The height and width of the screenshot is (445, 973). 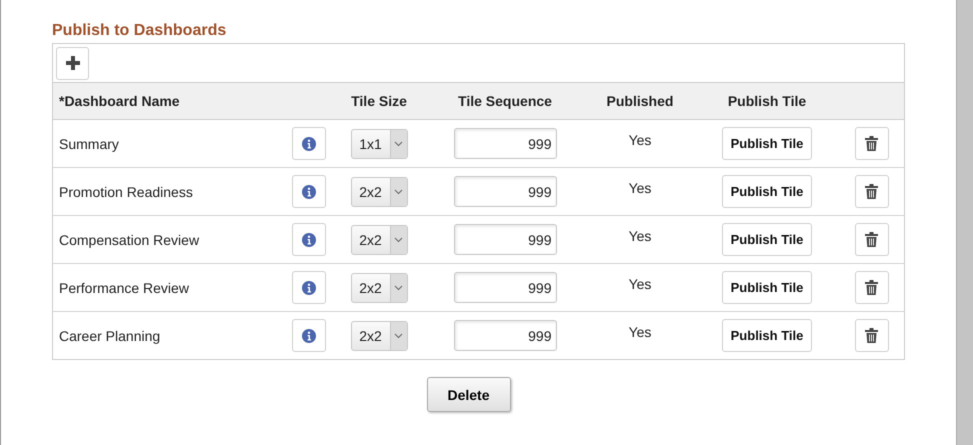 What do you see at coordinates (89, 144) in the screenshot?
I see `dashboard-name: Summary` at bounding box center [89, 144].